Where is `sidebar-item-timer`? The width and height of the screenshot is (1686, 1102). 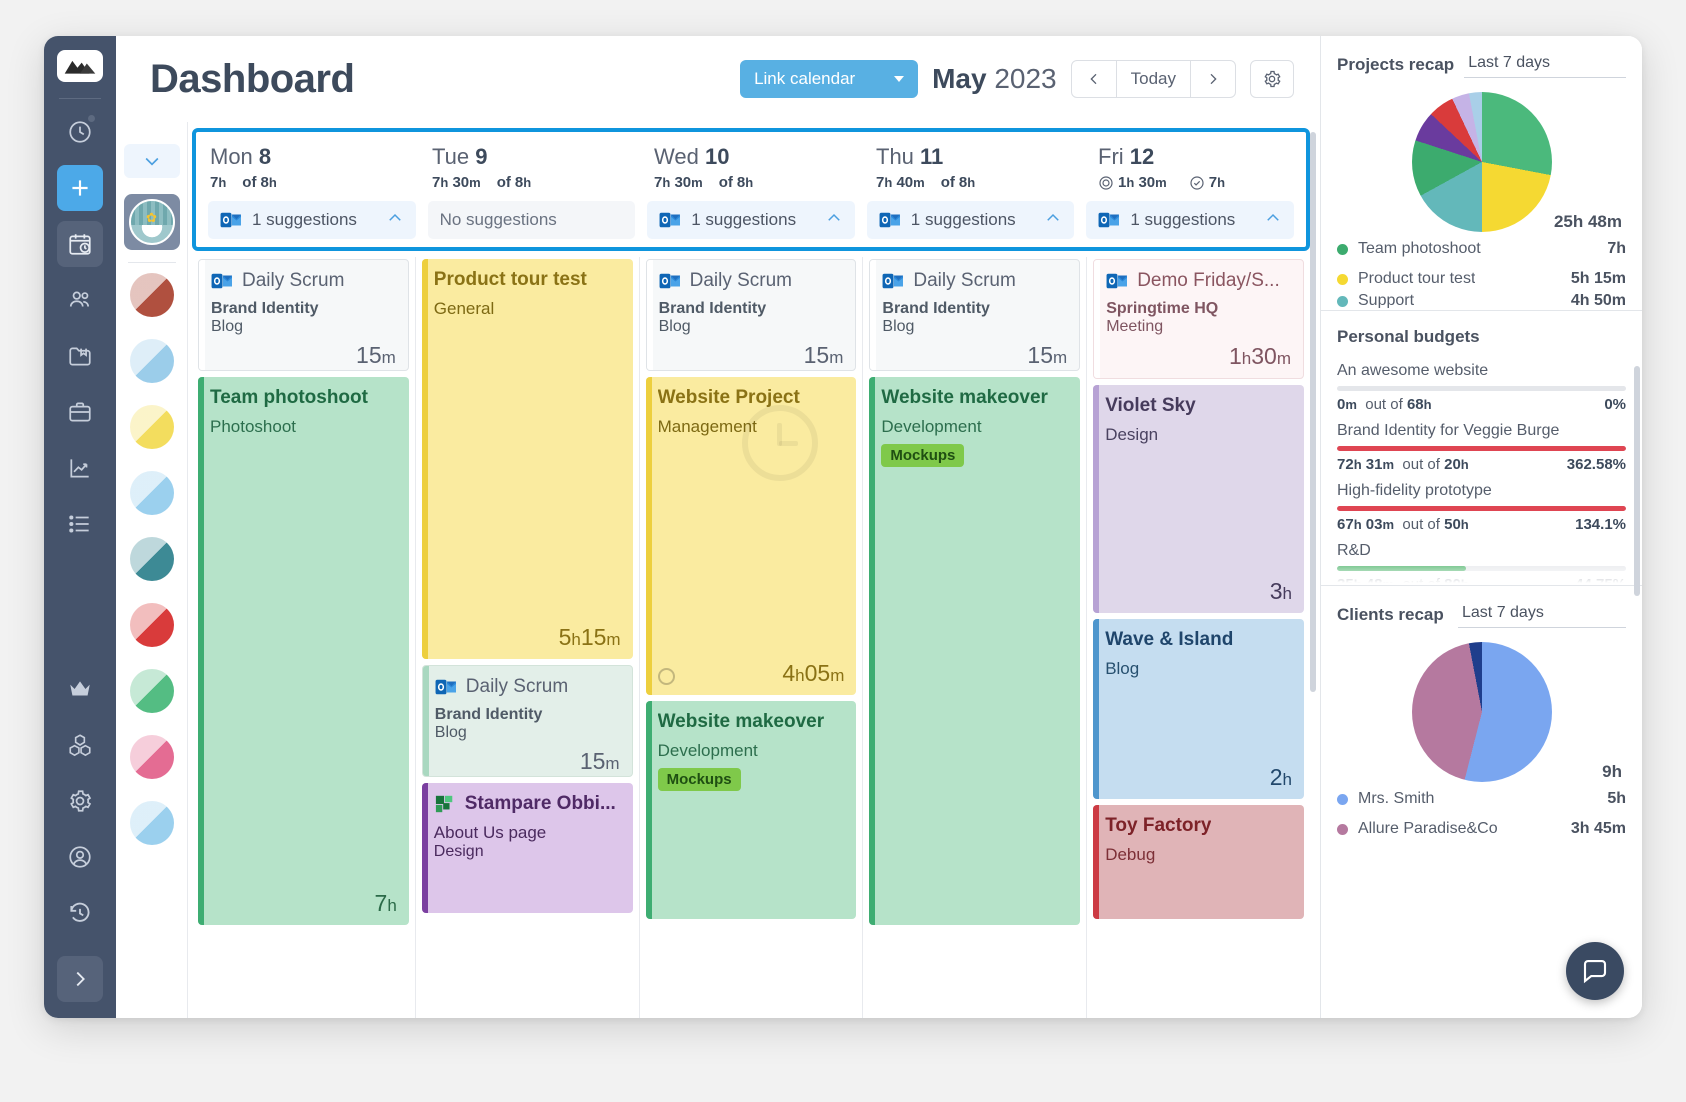 sidebar-item-timer is located at coordinates (80, 132).